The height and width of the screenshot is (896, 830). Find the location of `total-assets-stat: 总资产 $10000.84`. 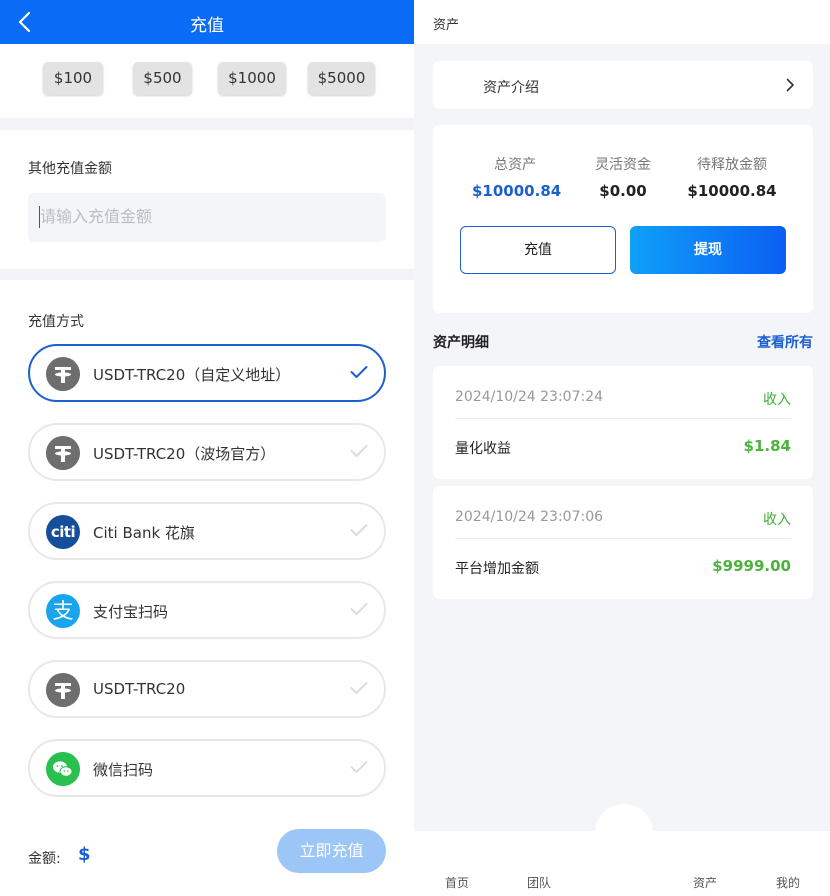

total-assets-stat: 总资产 $10000.84 is located at coordinates (517, 177).